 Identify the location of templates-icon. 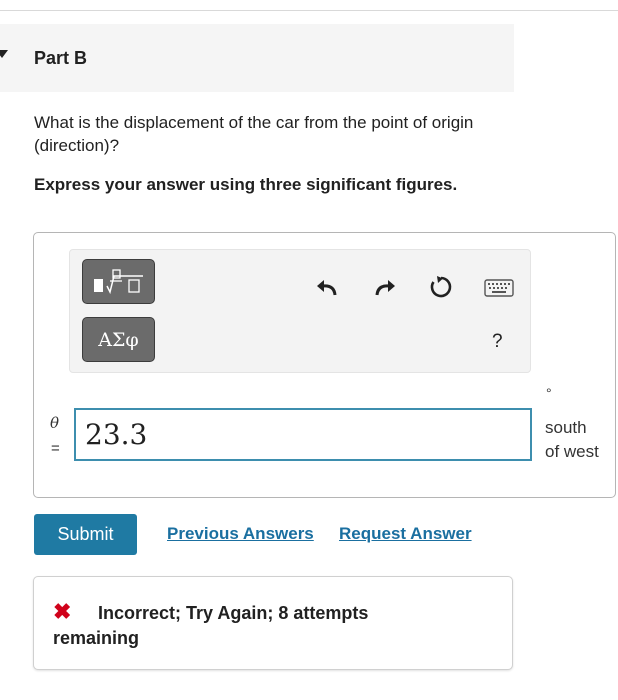
(118, 281).